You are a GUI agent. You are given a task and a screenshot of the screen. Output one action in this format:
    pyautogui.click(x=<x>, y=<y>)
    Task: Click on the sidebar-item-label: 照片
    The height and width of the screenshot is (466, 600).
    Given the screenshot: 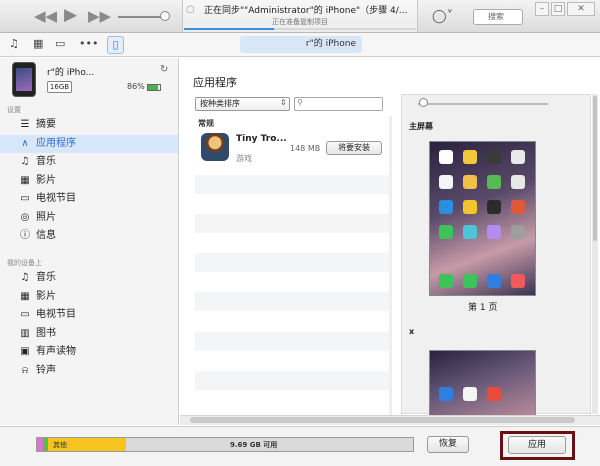 What is the action you would take?
    pyautogui.click(x=46, y=217)
    